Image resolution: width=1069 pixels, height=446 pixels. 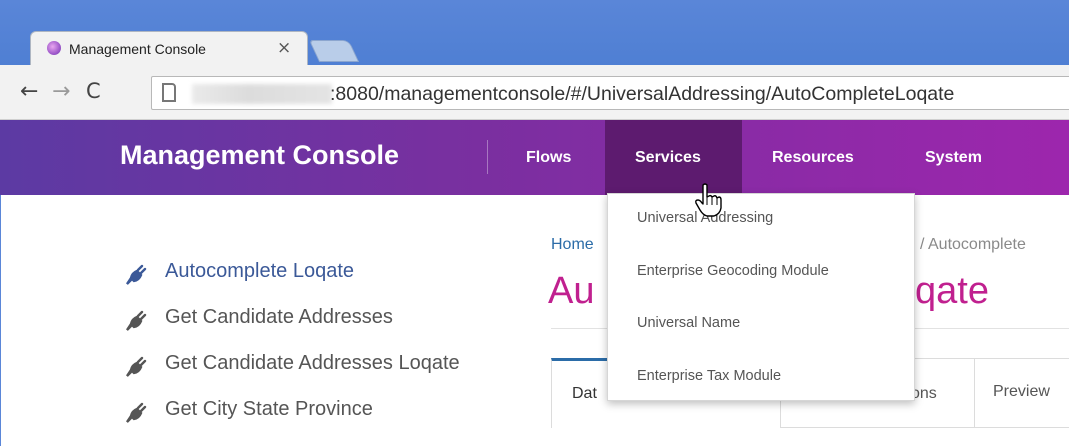 What do you see at coordinates (571, 291) in the screenshot?
I see `page-title-start: Au` at bounding box center [571, 291].